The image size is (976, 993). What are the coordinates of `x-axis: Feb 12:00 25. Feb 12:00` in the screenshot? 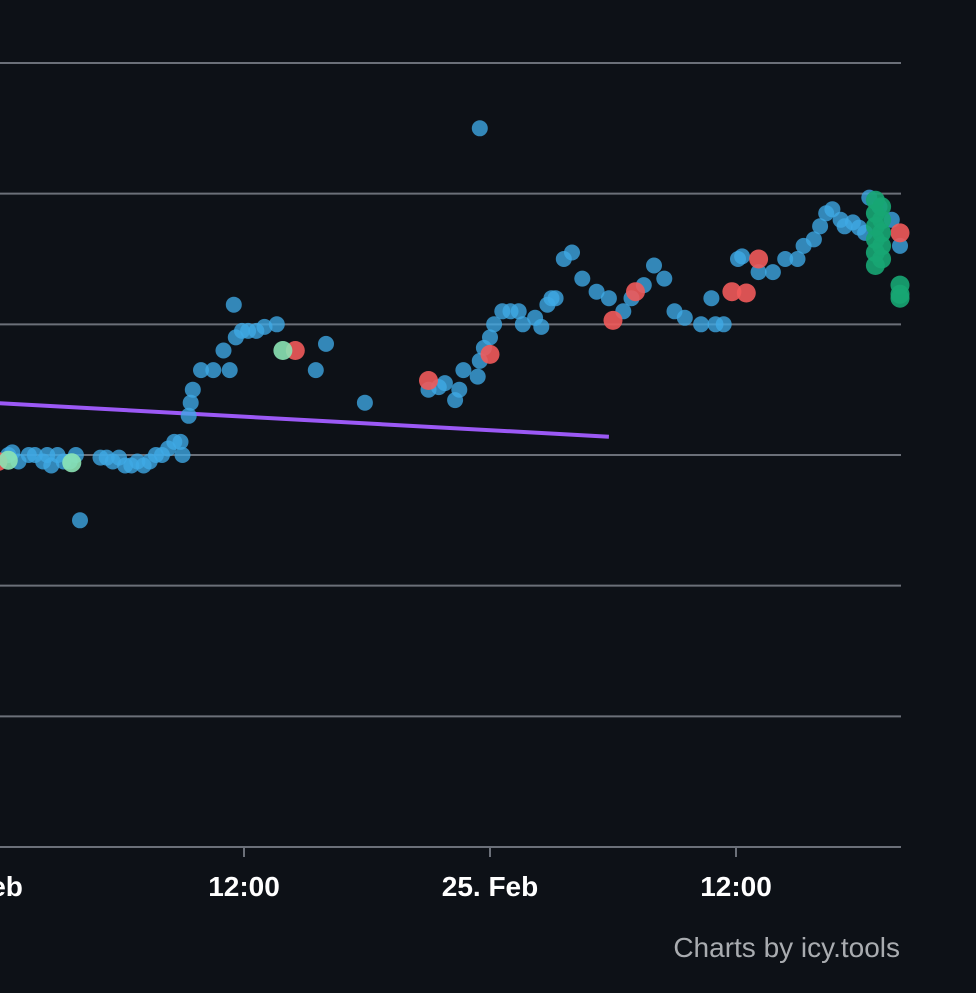 It's located at (386, 874).